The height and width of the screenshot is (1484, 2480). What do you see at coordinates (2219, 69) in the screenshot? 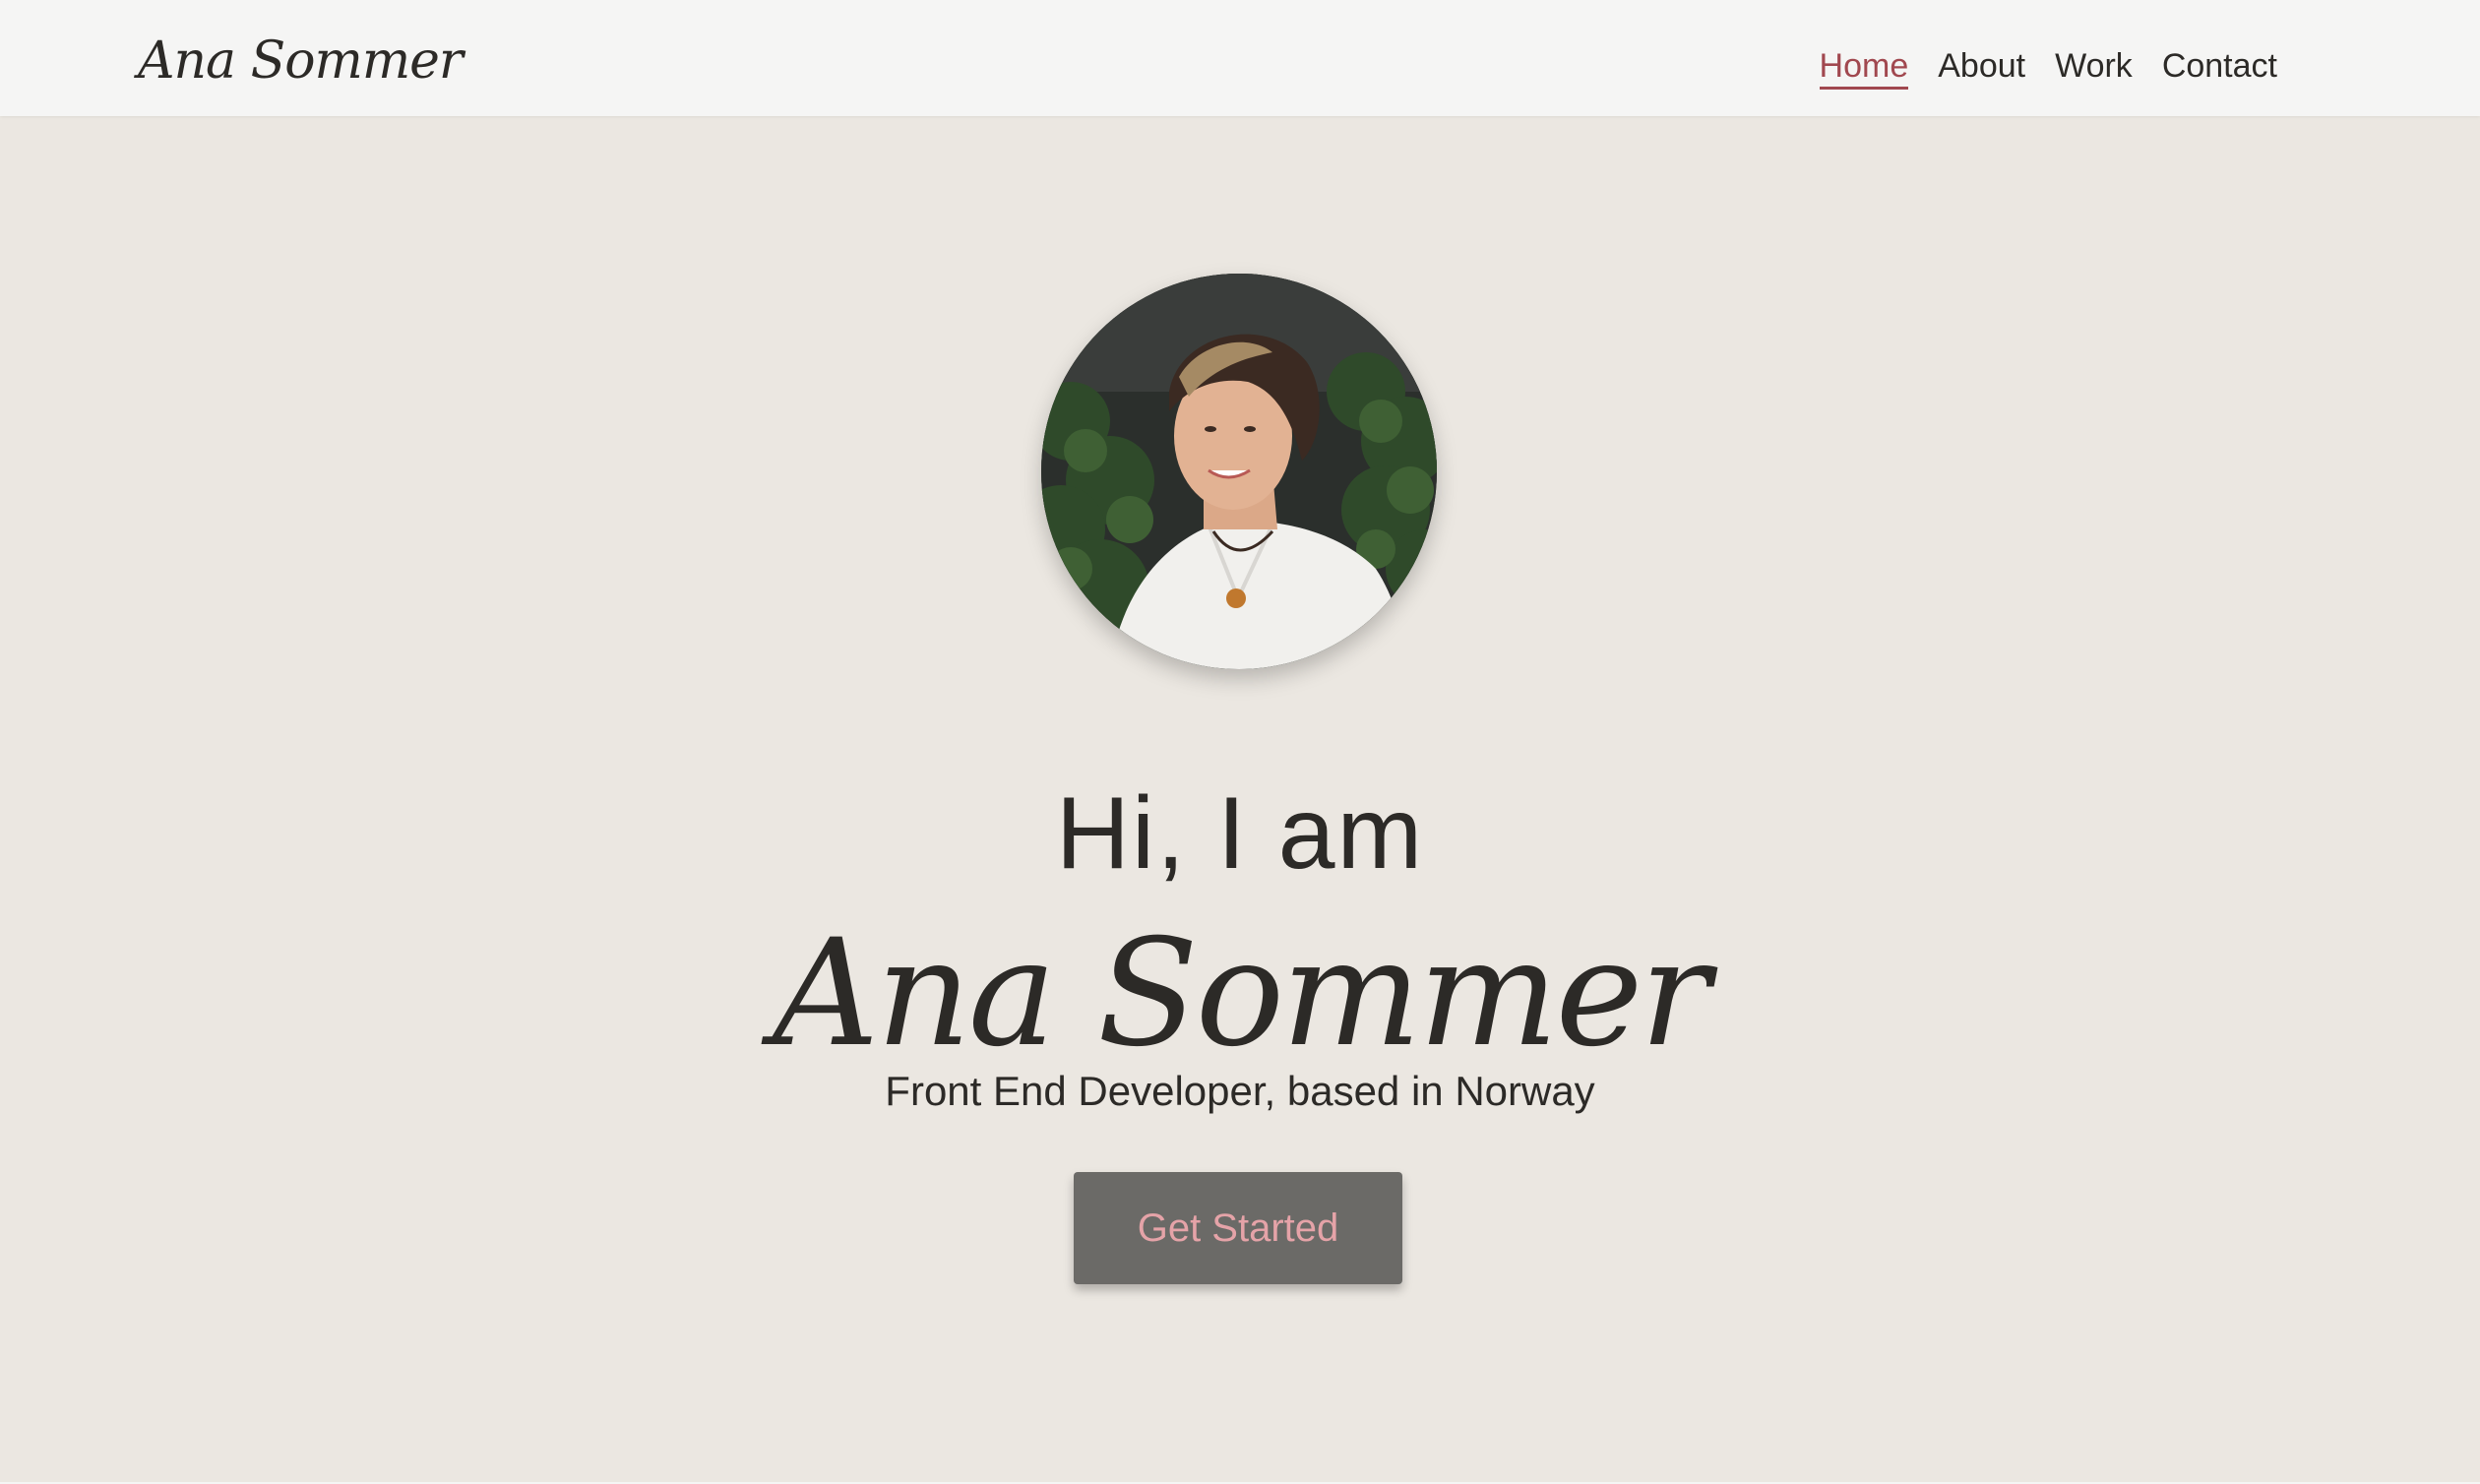
I see `nav-link-contact: Contact` at bounding box center [2219, 69].